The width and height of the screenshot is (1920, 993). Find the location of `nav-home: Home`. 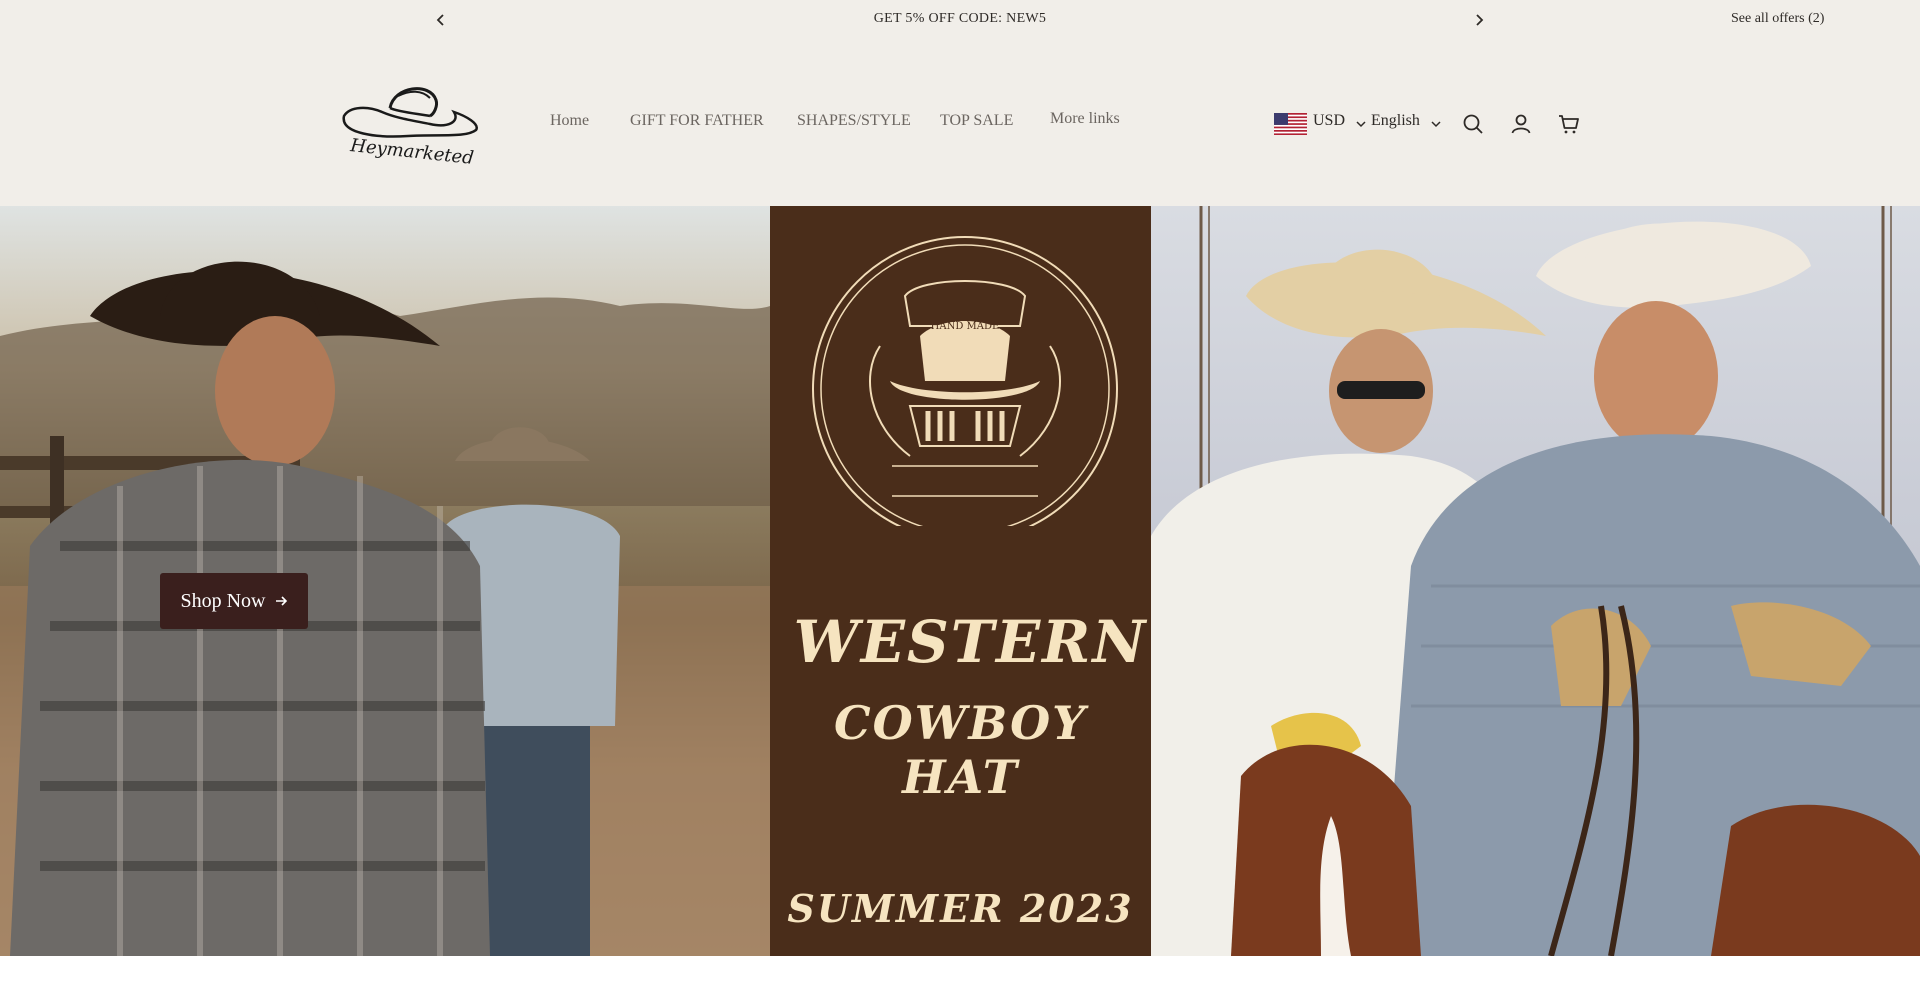

nav-home: Home is located at coordinates (569, 121).